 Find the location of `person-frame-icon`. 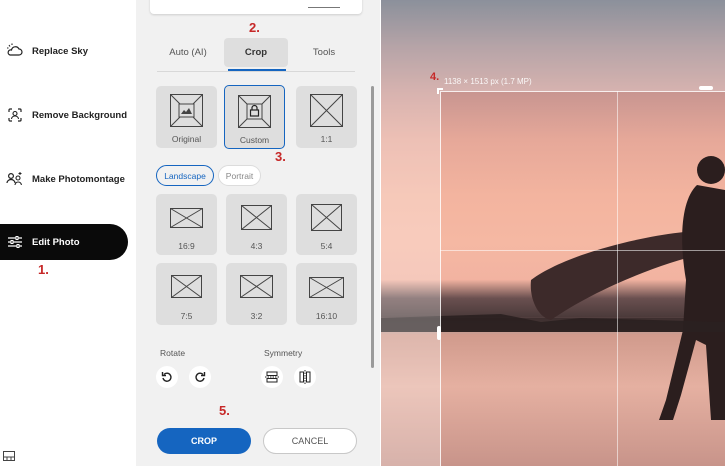

person-frame-icon is located at coordinates (15, 115).